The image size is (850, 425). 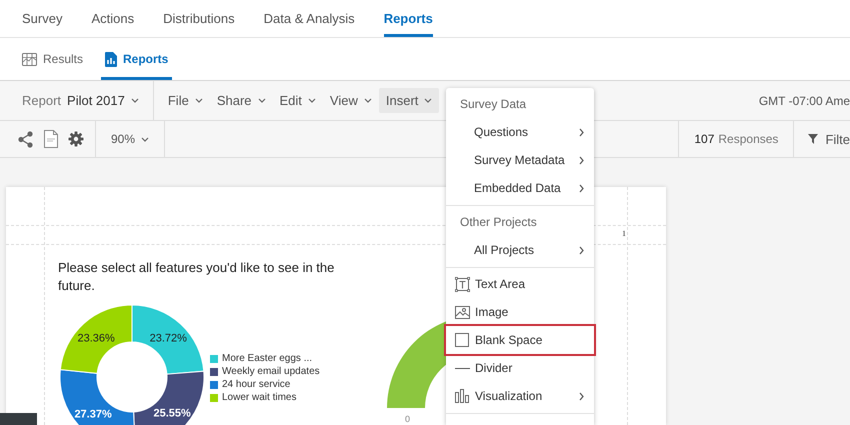 What do you see at coordinates (197, 277) in the screenshot?
I see `chart-title: Please select all features you'd like to see in the future.` at bounding box center [197, 277].